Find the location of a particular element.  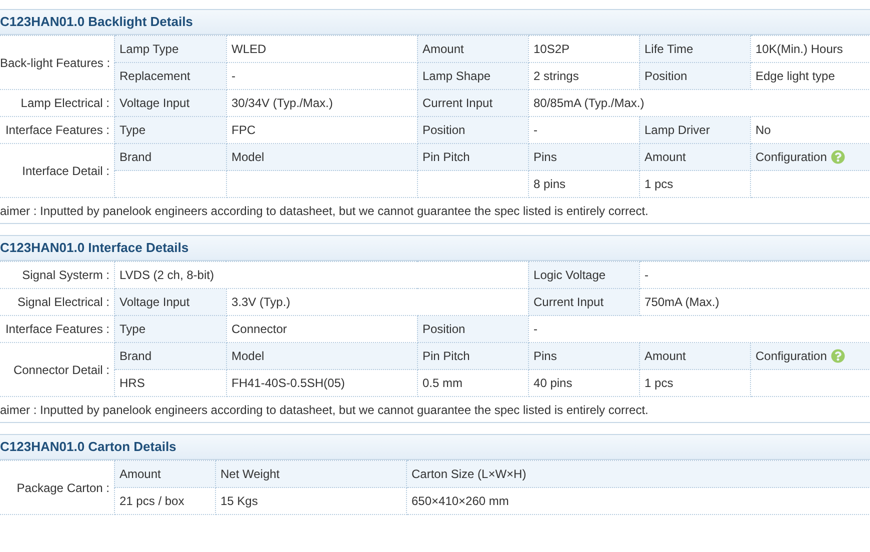

field-value: FH41-40S-0.5SH(05) is located at coordinates (288, 383).